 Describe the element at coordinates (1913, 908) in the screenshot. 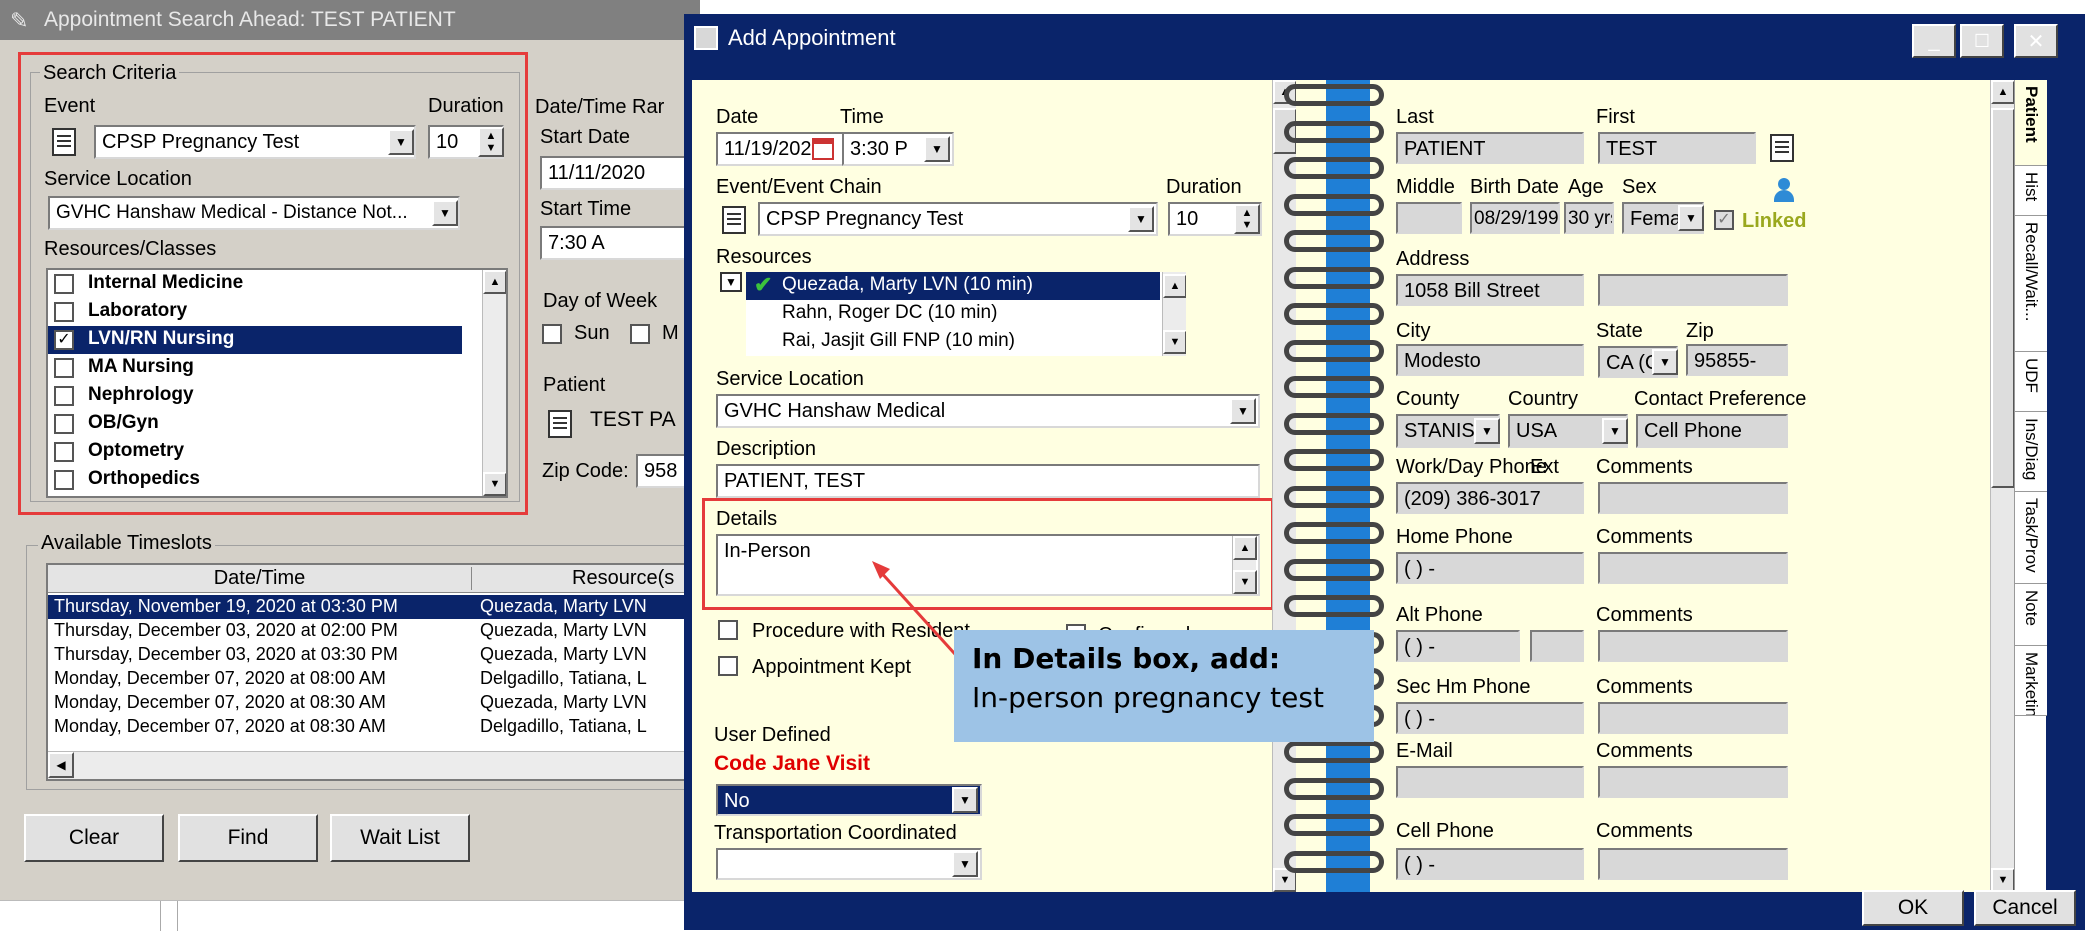

I see `ok-button: OK` at that location.